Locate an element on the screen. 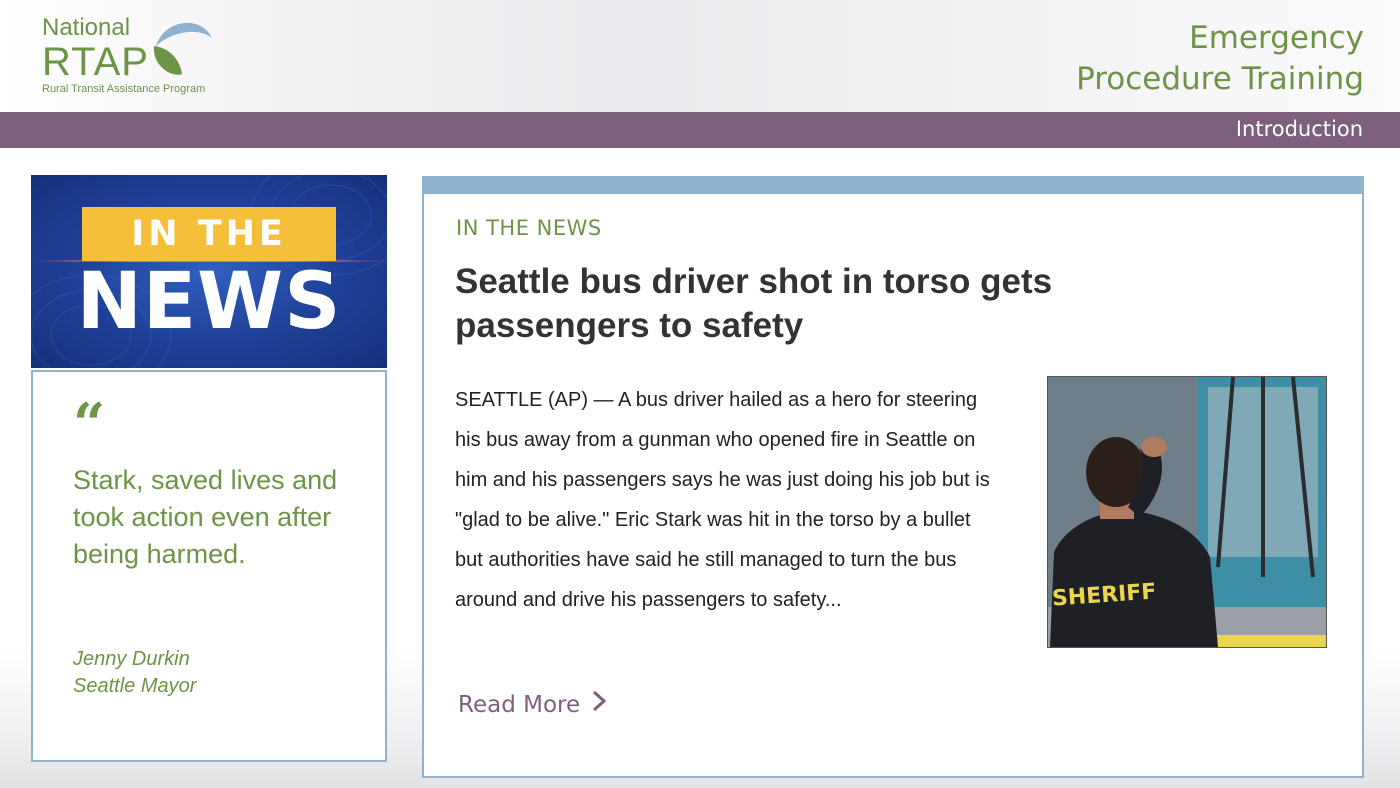 The height and width of the screenshot is (788, 1400). read-more-label: Read More is located at coordinates (519, 705).